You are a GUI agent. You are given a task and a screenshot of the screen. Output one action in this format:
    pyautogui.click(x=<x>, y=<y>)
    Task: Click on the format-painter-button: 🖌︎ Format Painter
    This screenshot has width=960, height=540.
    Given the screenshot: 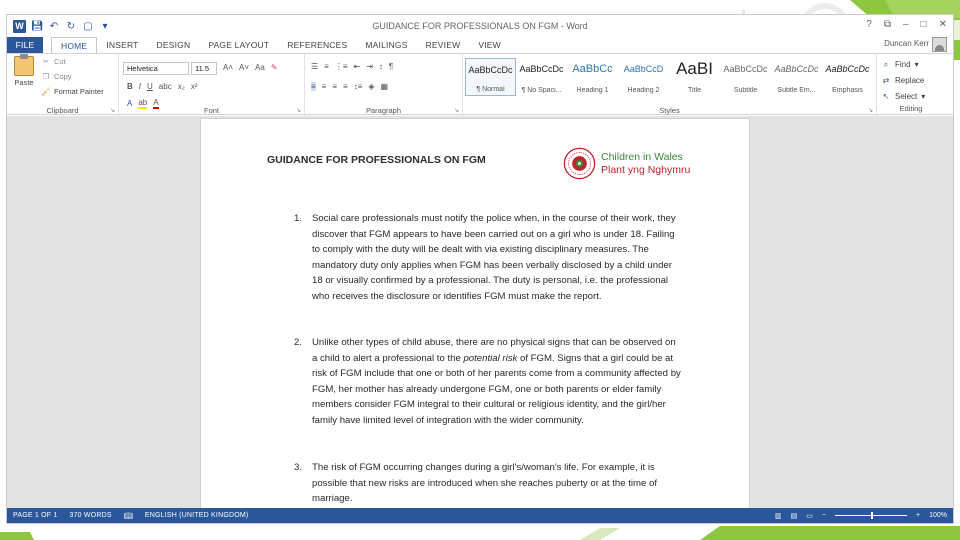 What is the action you would take?
    pyautogui.click(x=72, y=91)
    